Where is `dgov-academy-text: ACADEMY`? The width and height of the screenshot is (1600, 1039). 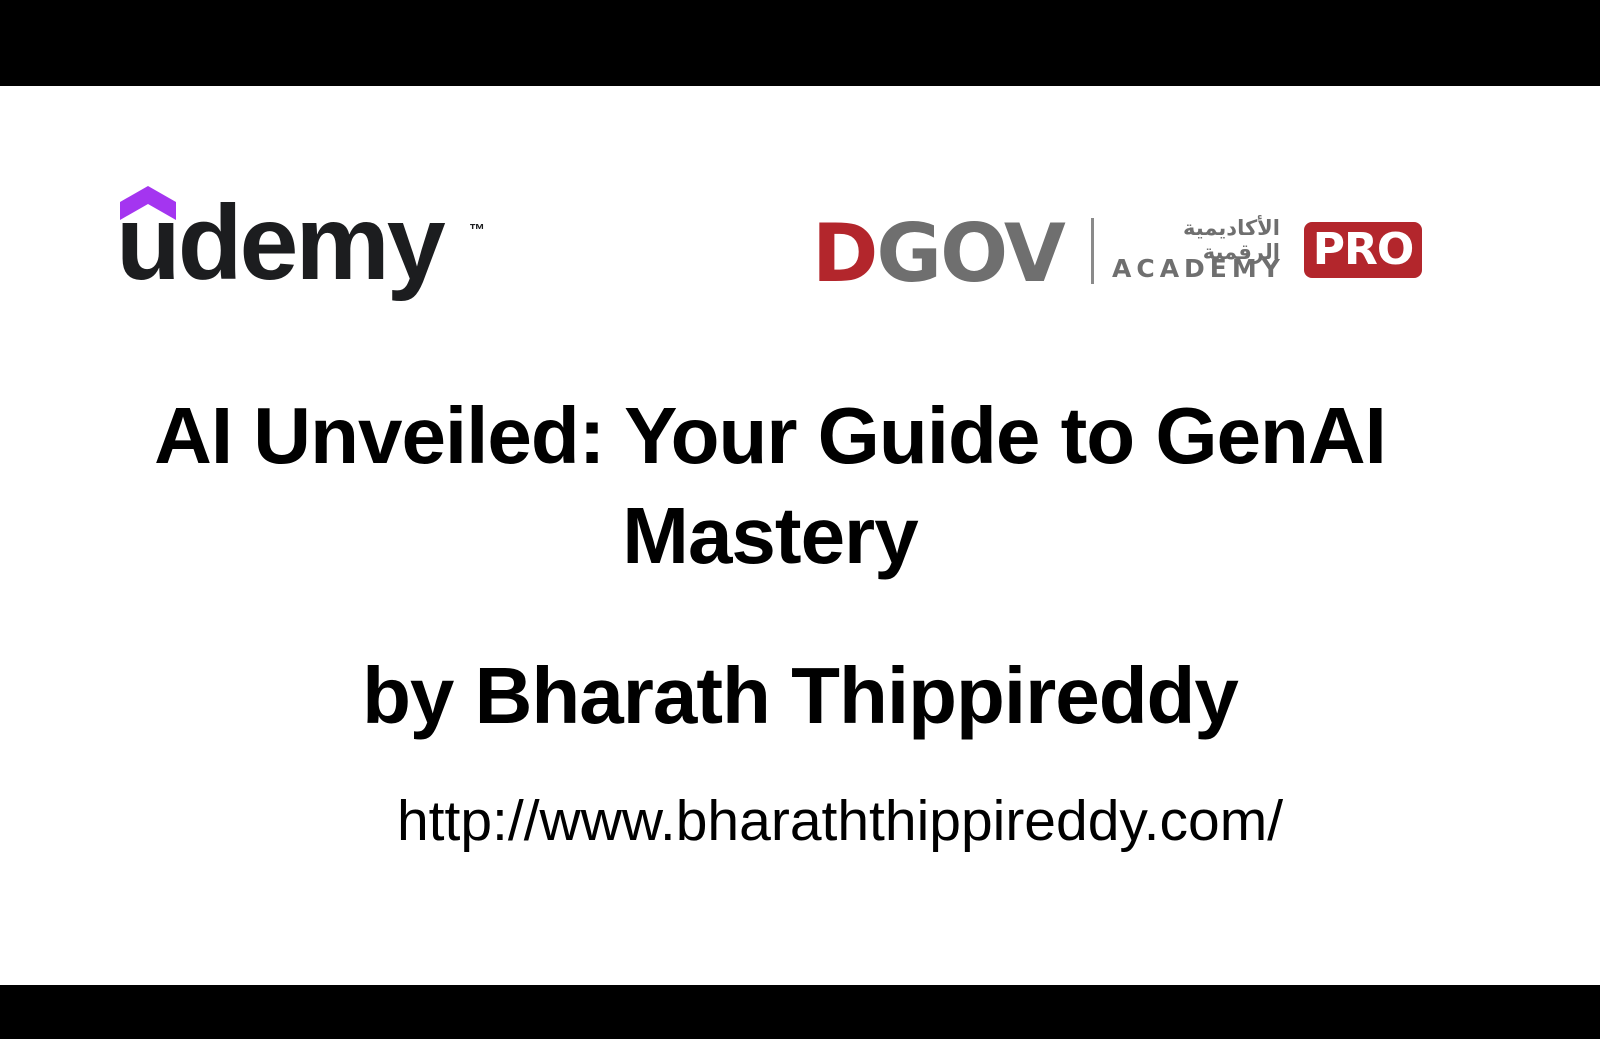 dgov-academy-text: ACADEMY is located at coordinates (1198, 268).